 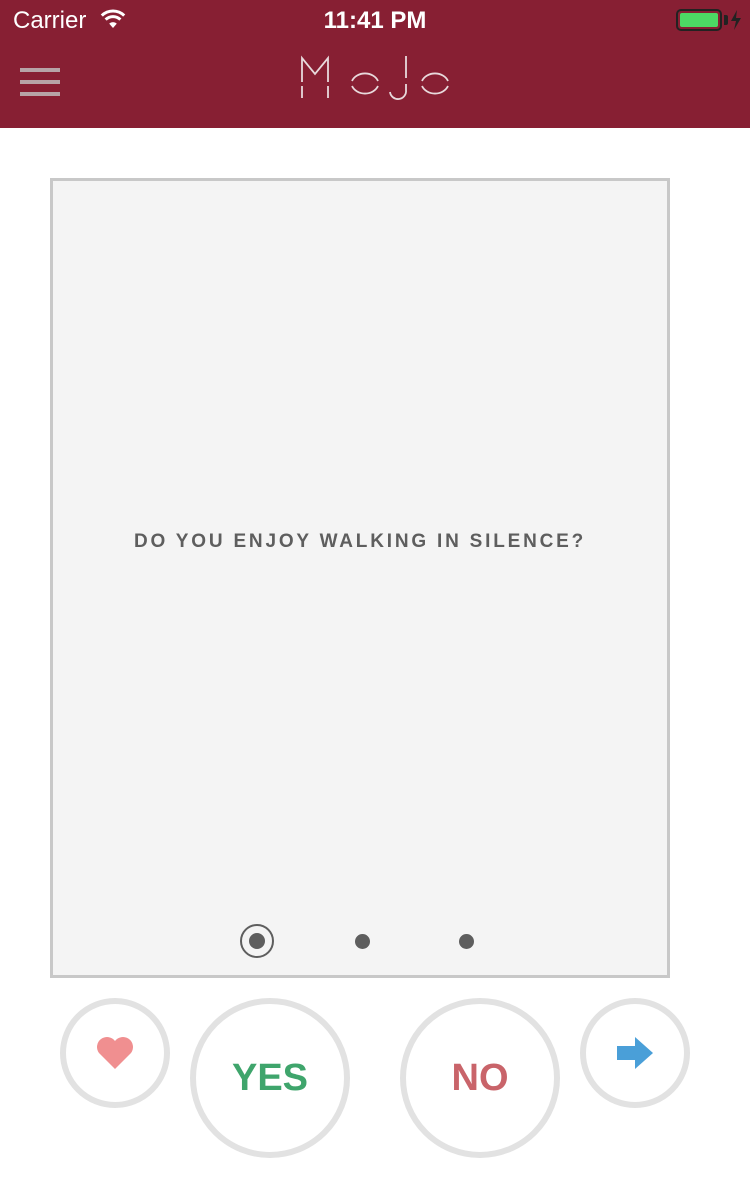 What do you see at coordinates (726, 20) in the screenshot?
I see `battery-cap` at bounding box center [726, 20].